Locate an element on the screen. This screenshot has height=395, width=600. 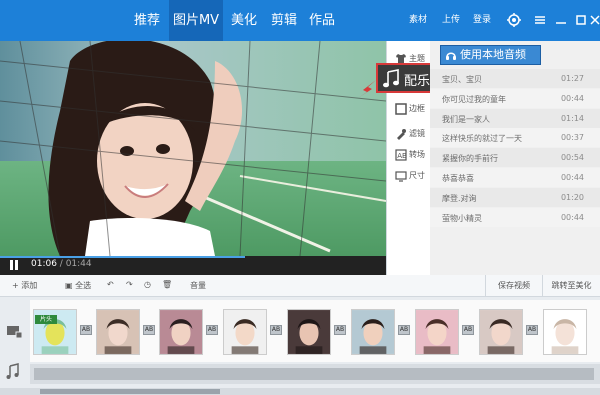
scrollbar-thumb is located at coordinates (130, 391).